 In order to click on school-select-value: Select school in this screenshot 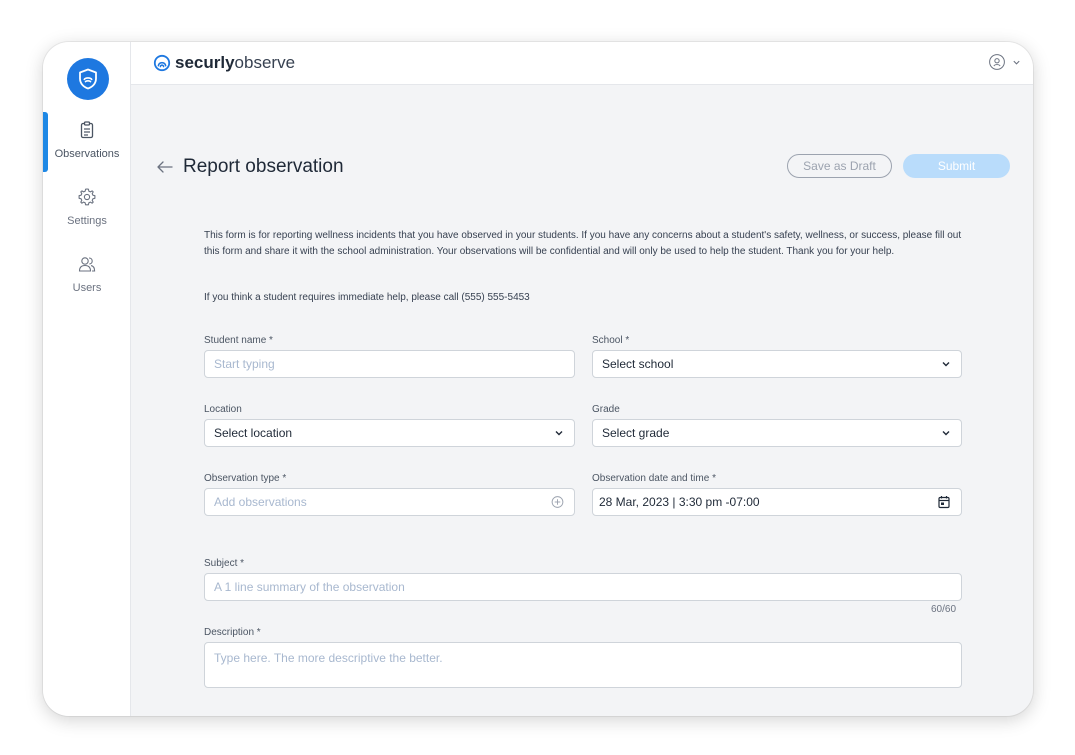, I will do `click(638, 364)`.